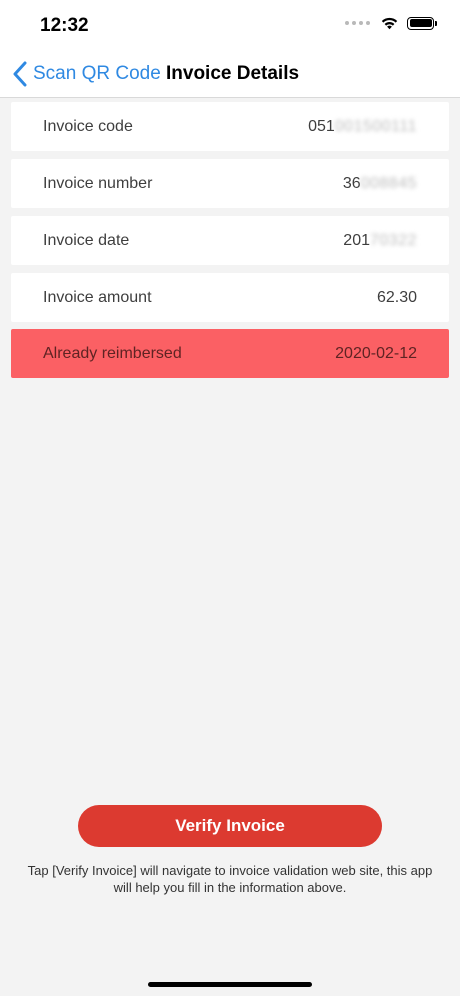 This screenshot has width=460, height=996. What do you see at coordinates (230, 183) in the screenshot?
I see `row-invoice-number: Invoice number 36 008845` at bounding box center [230, 183].